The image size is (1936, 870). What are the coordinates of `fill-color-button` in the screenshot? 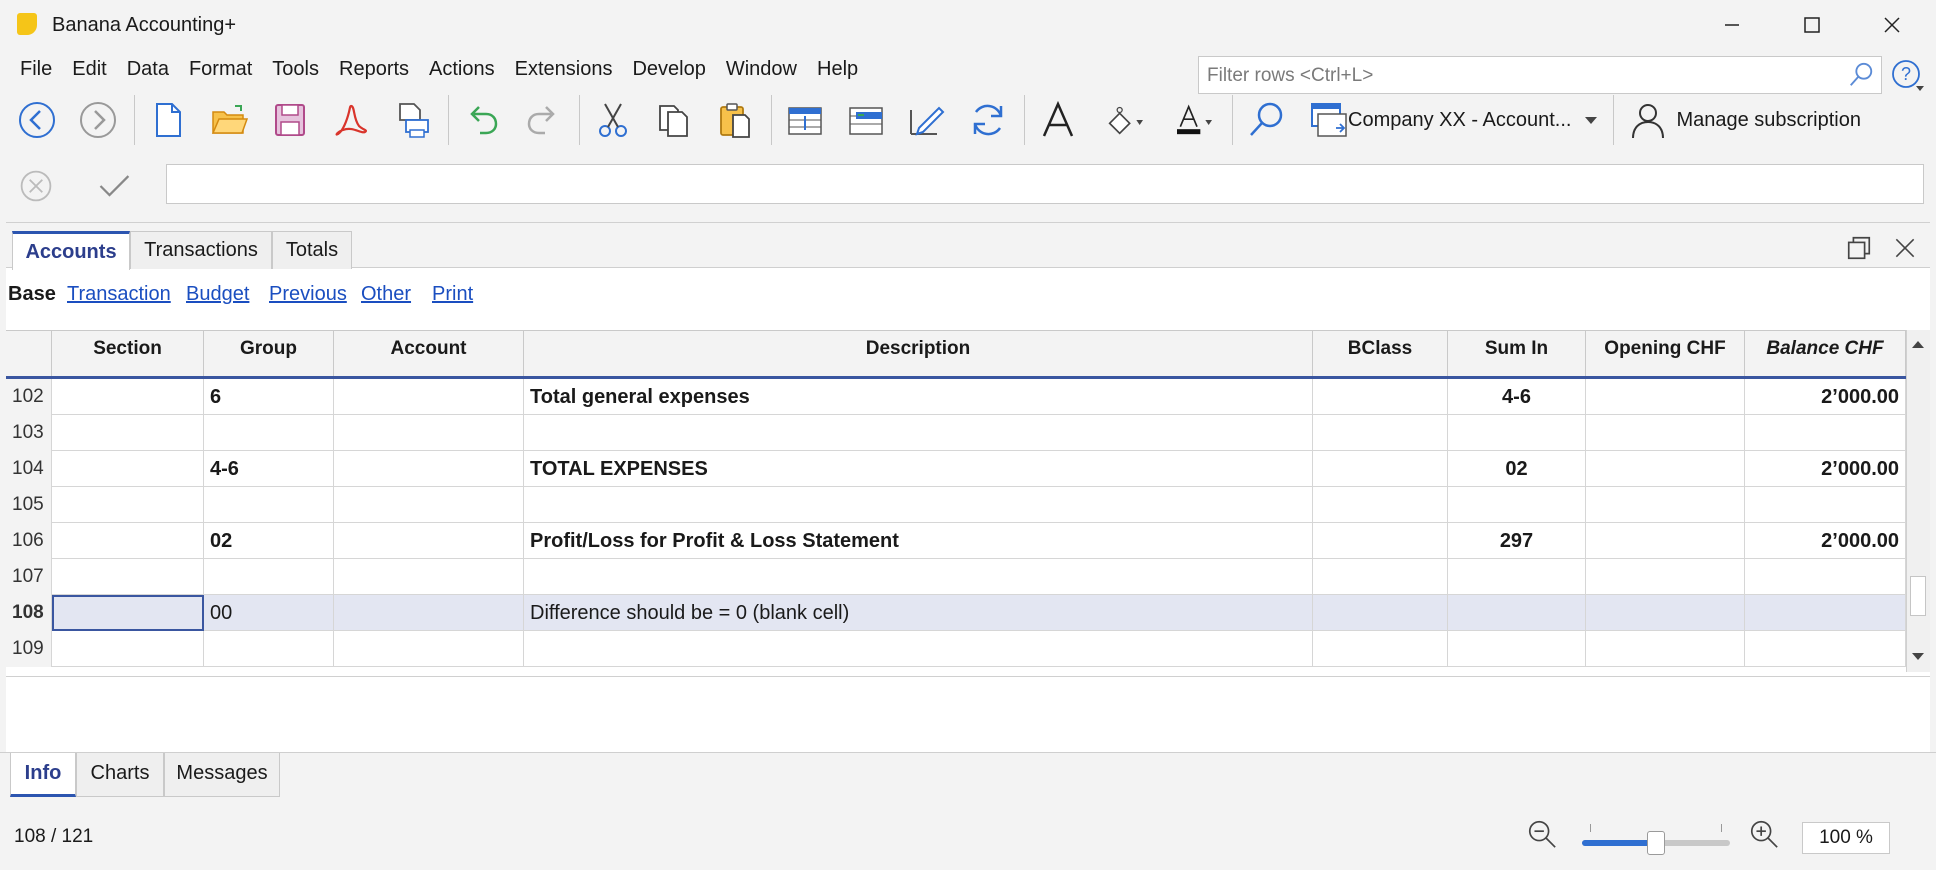 It's located at (1123, 120).